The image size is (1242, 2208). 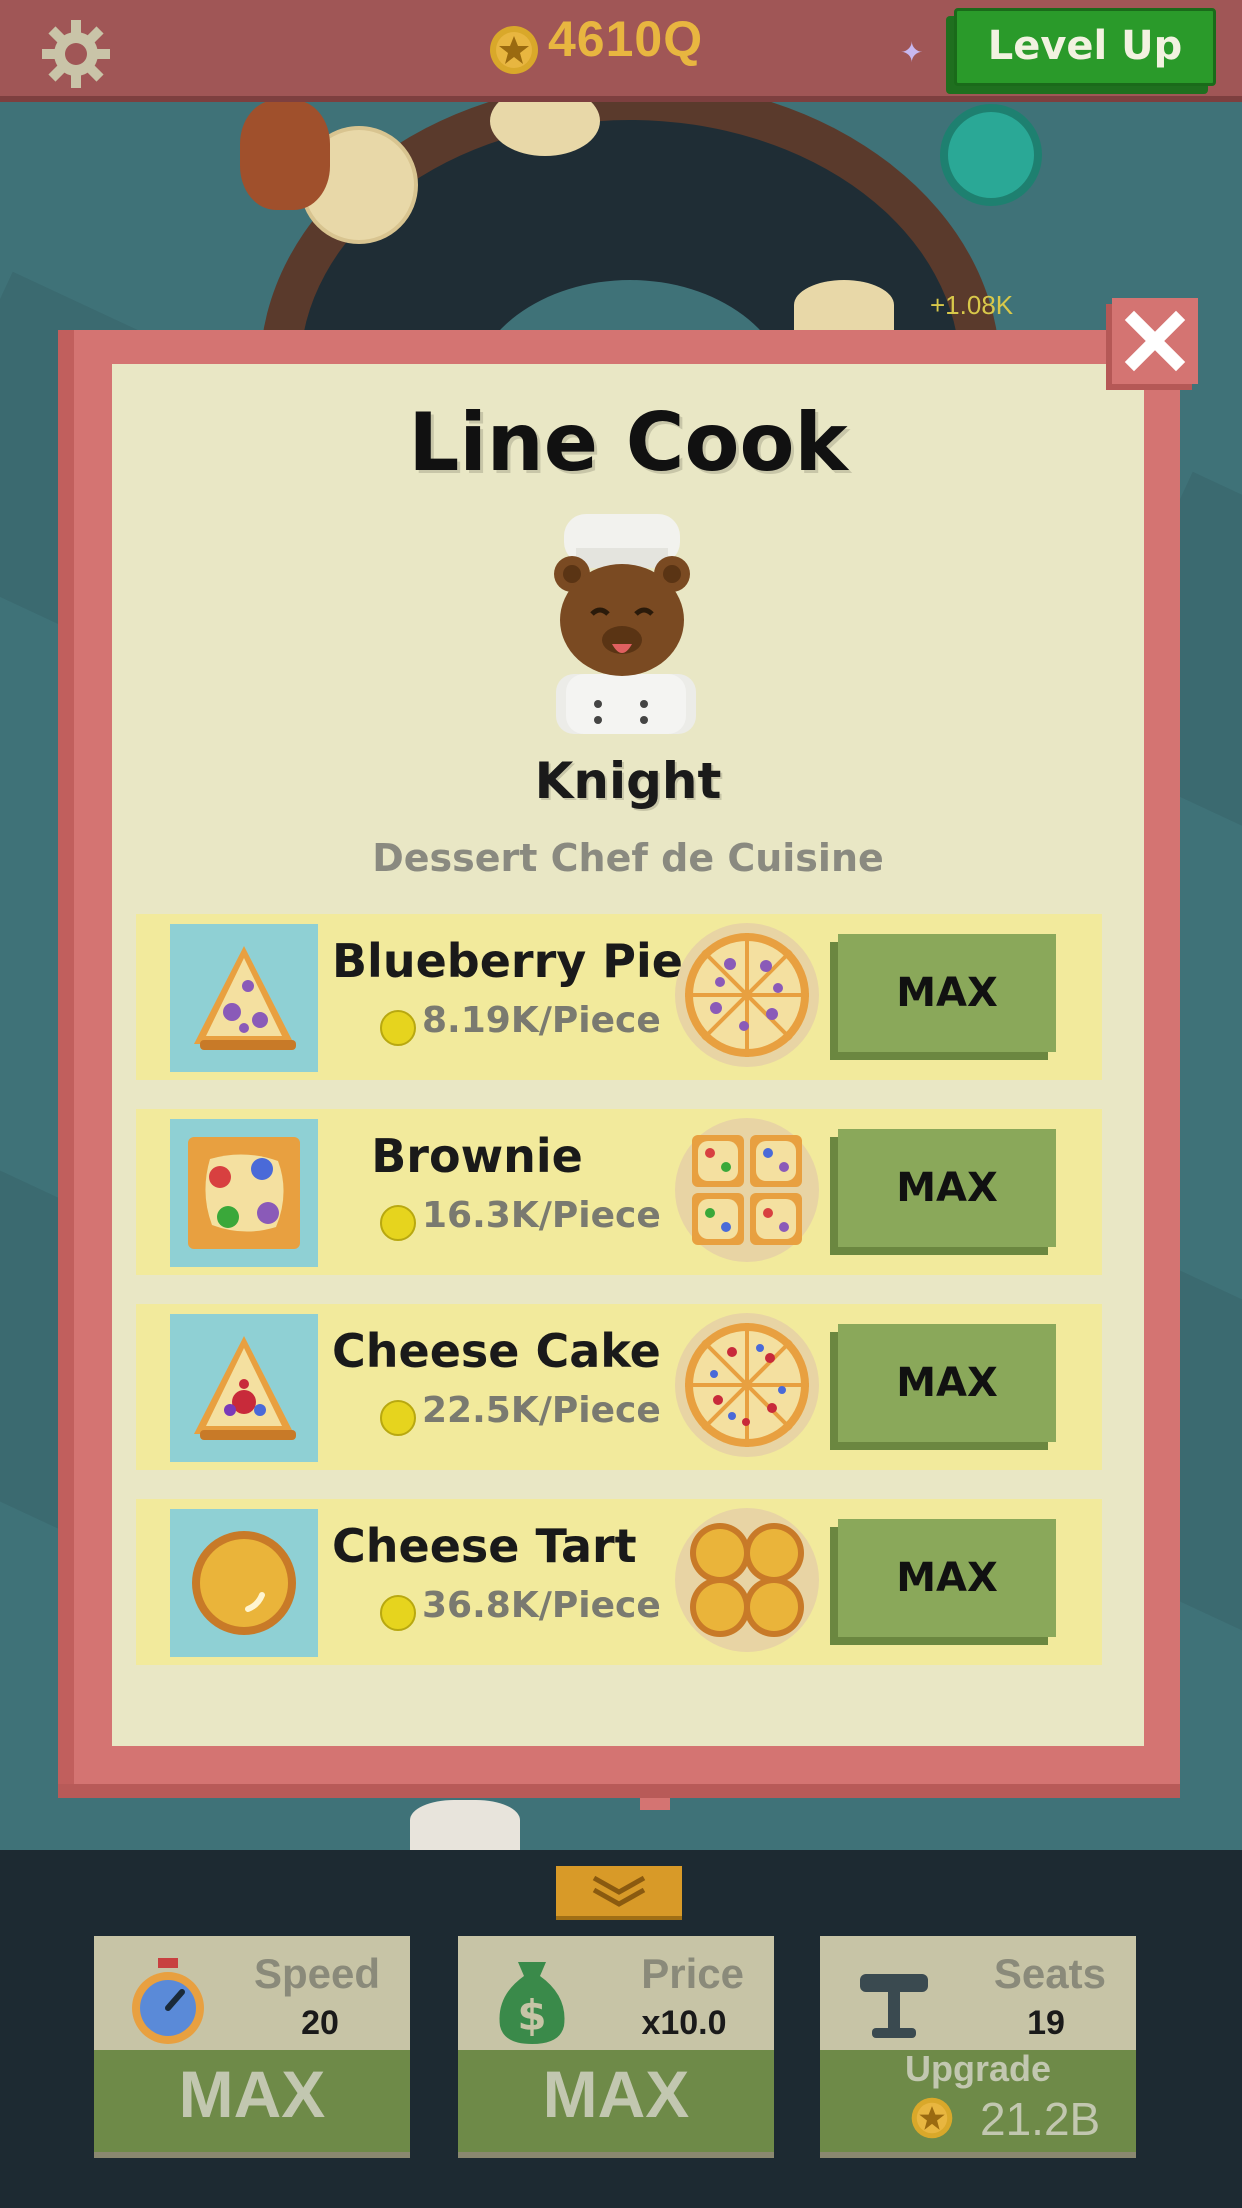 What do you see at coordinates (978, 2068) in the screenshot?
I see `upgrade-action-label: Upgrade` at bounding box center [978, 2068].